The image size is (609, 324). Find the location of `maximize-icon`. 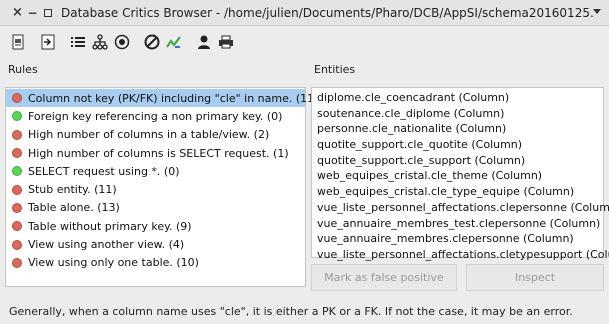

maximize-icon is located at coordinates (47, 13).